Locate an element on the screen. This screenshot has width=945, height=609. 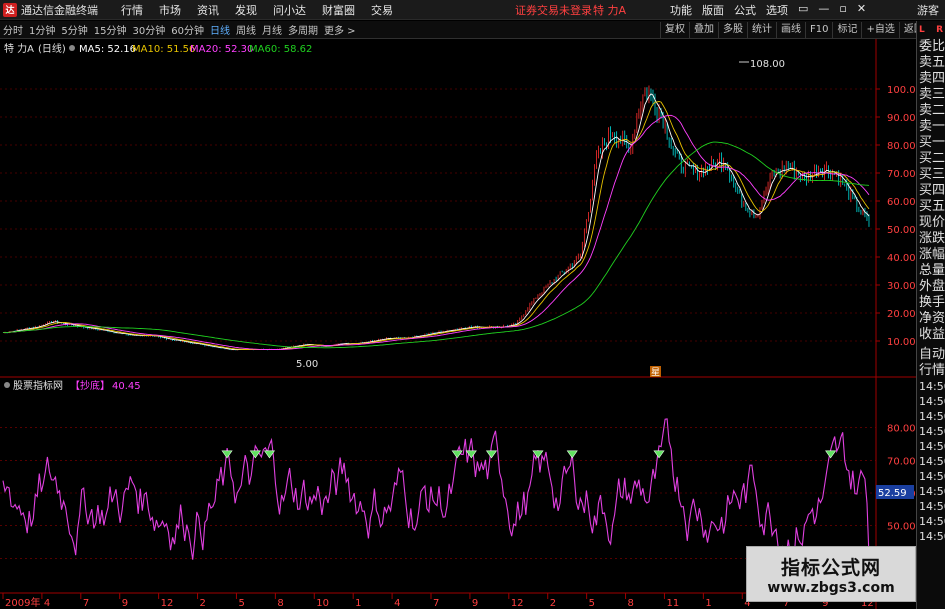
date-axis: 2009年 4 7 9 12 2 5 8 10 1 4 7 9 12 2 5 8 11 1 4 7 9 12 is located at coordinates (438, 601).